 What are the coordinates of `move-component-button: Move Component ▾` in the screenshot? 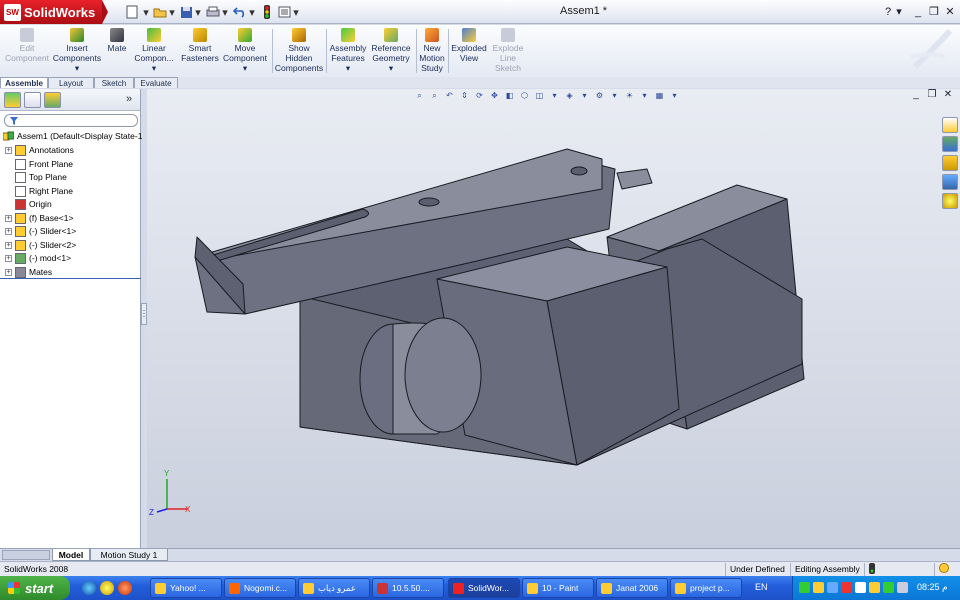 It's located at (245, 50).